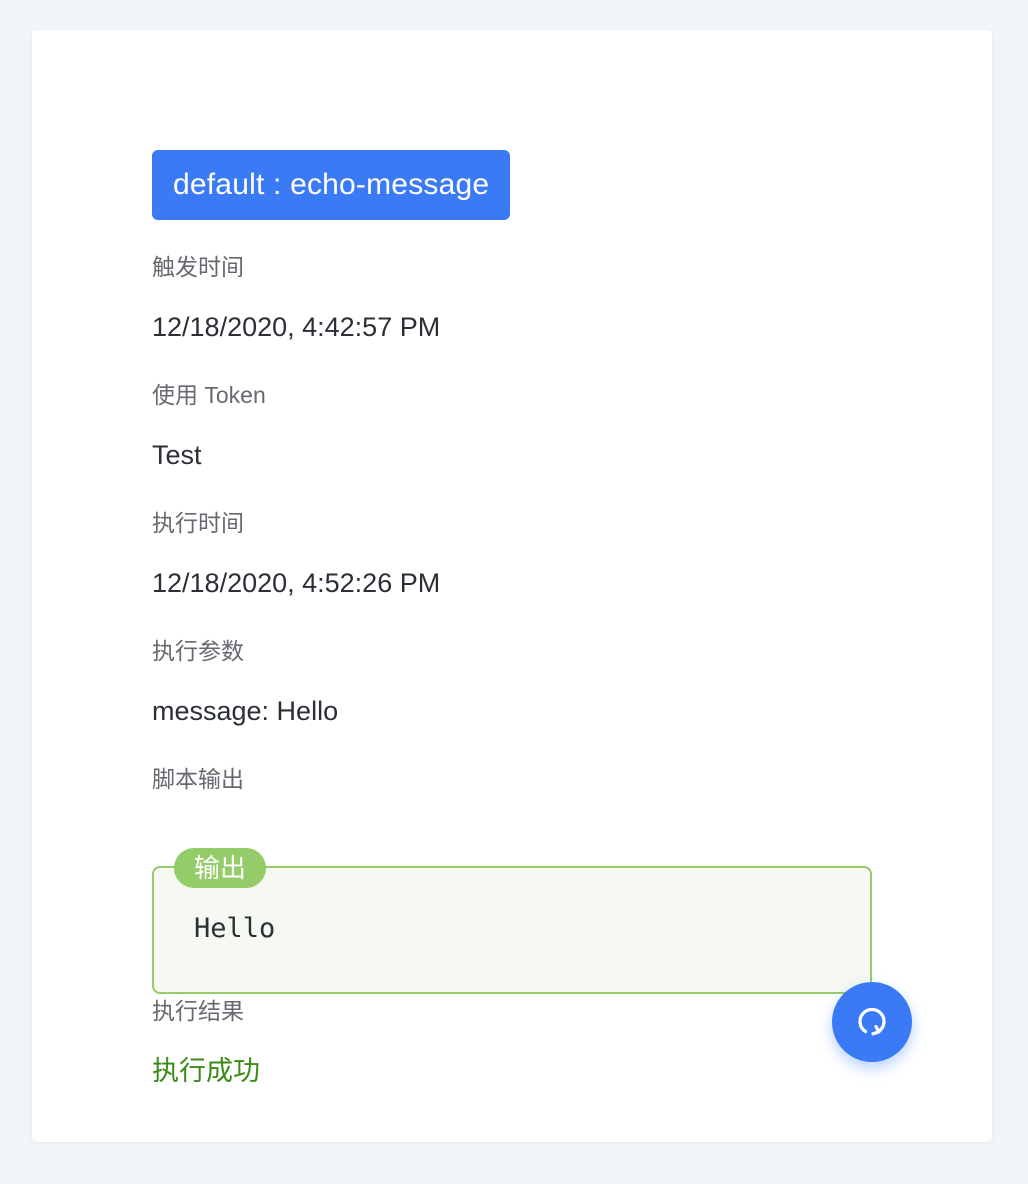 Image resolution: width=1028 pixels, height=1184 pixels. I want to click on exec-time-value: 12/18/2020, 4:52:26 PM, so click(296, 583).